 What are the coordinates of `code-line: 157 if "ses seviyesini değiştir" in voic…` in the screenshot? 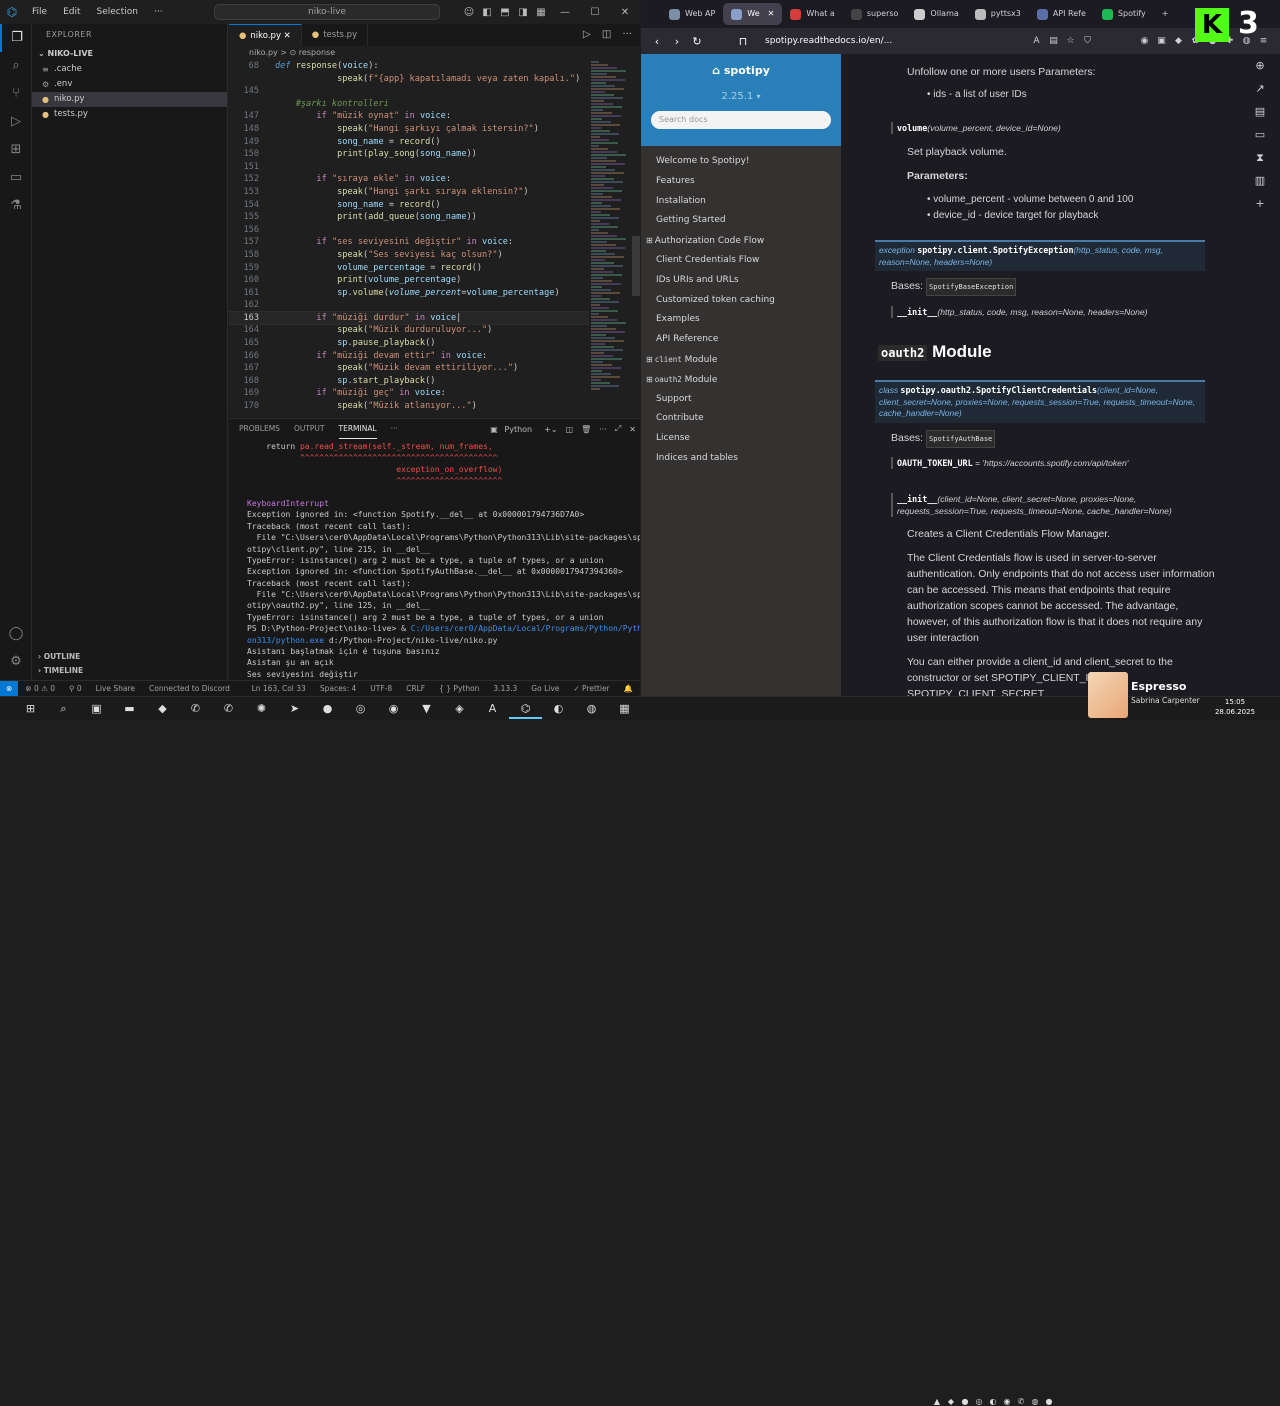 It's located at (409, 242).